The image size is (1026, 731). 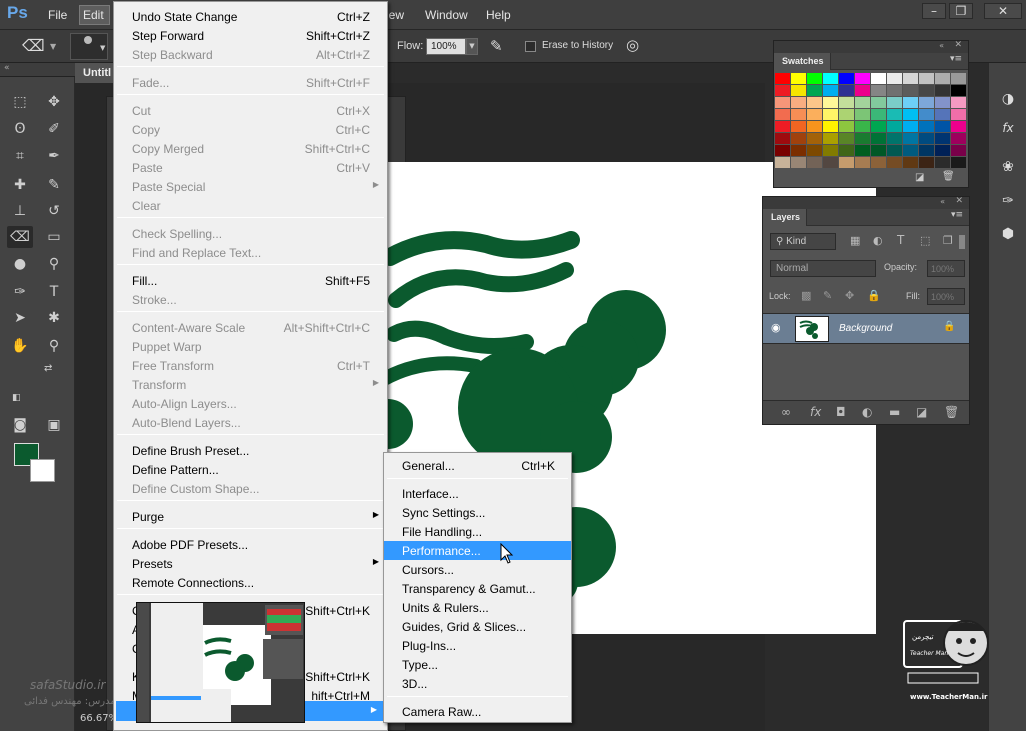 I want to click on menu-view: iew, so click(x=395, y=15).